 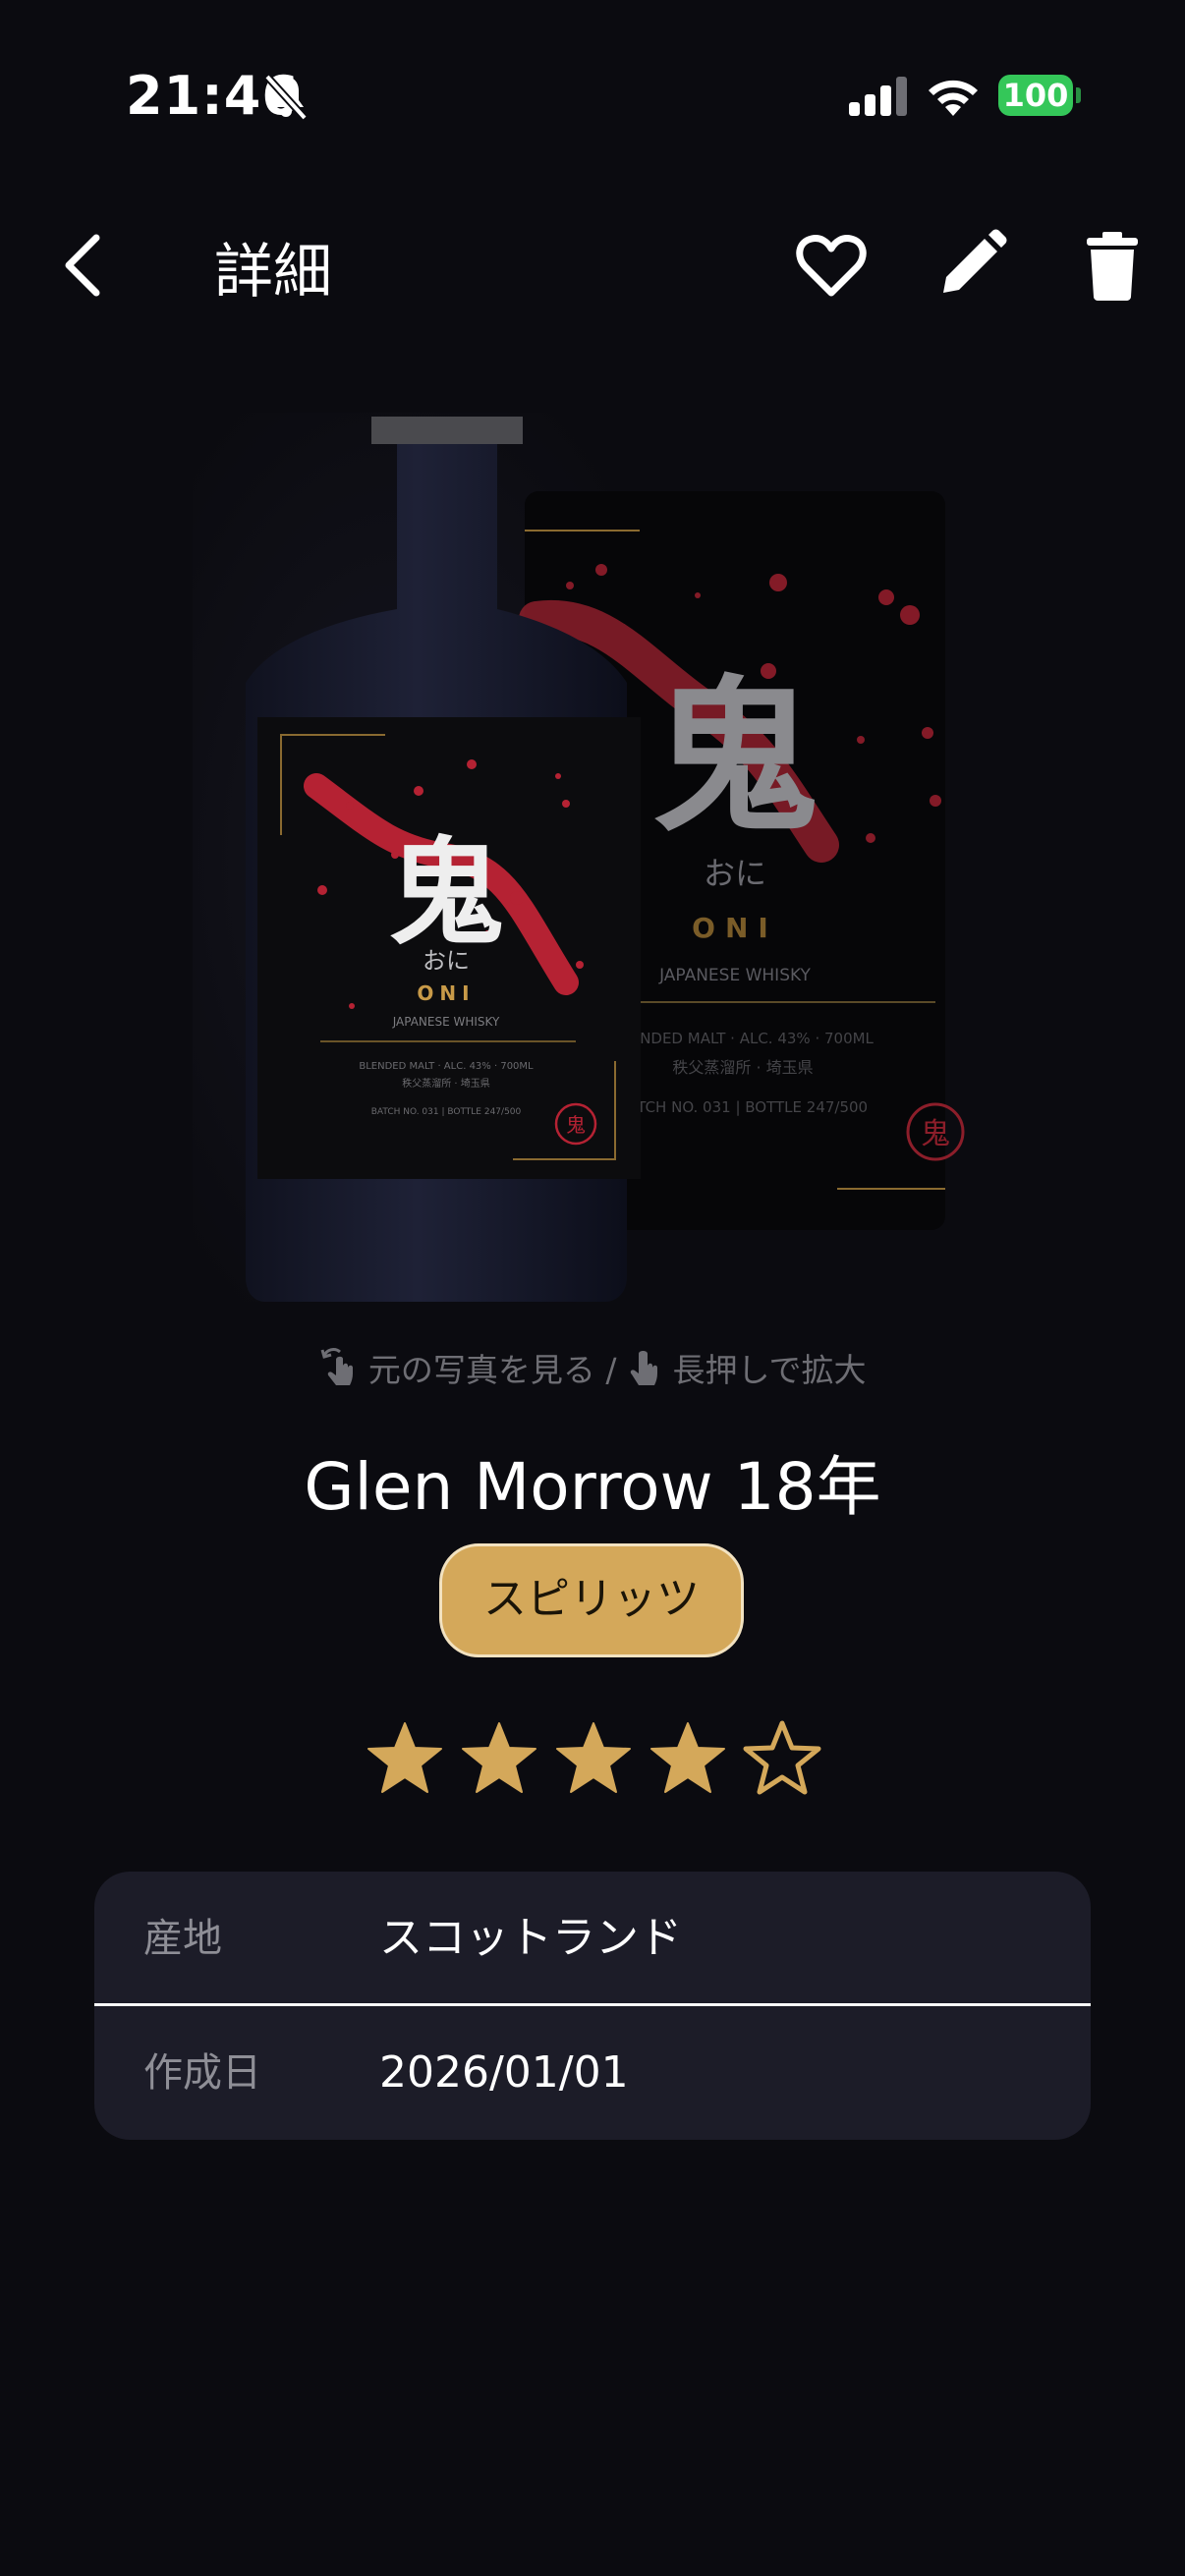 I want to click on hand-rotate-icon, so click(x=337, y=1366).